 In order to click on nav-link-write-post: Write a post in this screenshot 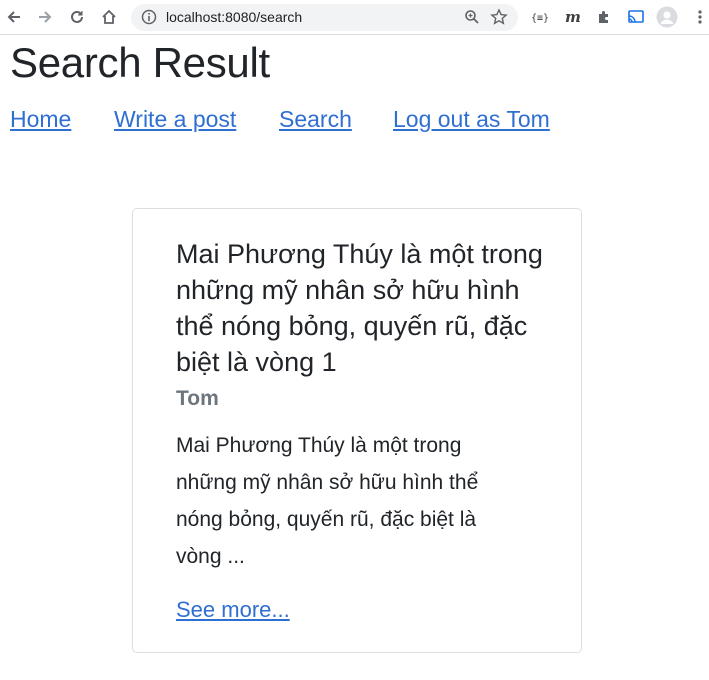, I will do `click(175, 119)`.